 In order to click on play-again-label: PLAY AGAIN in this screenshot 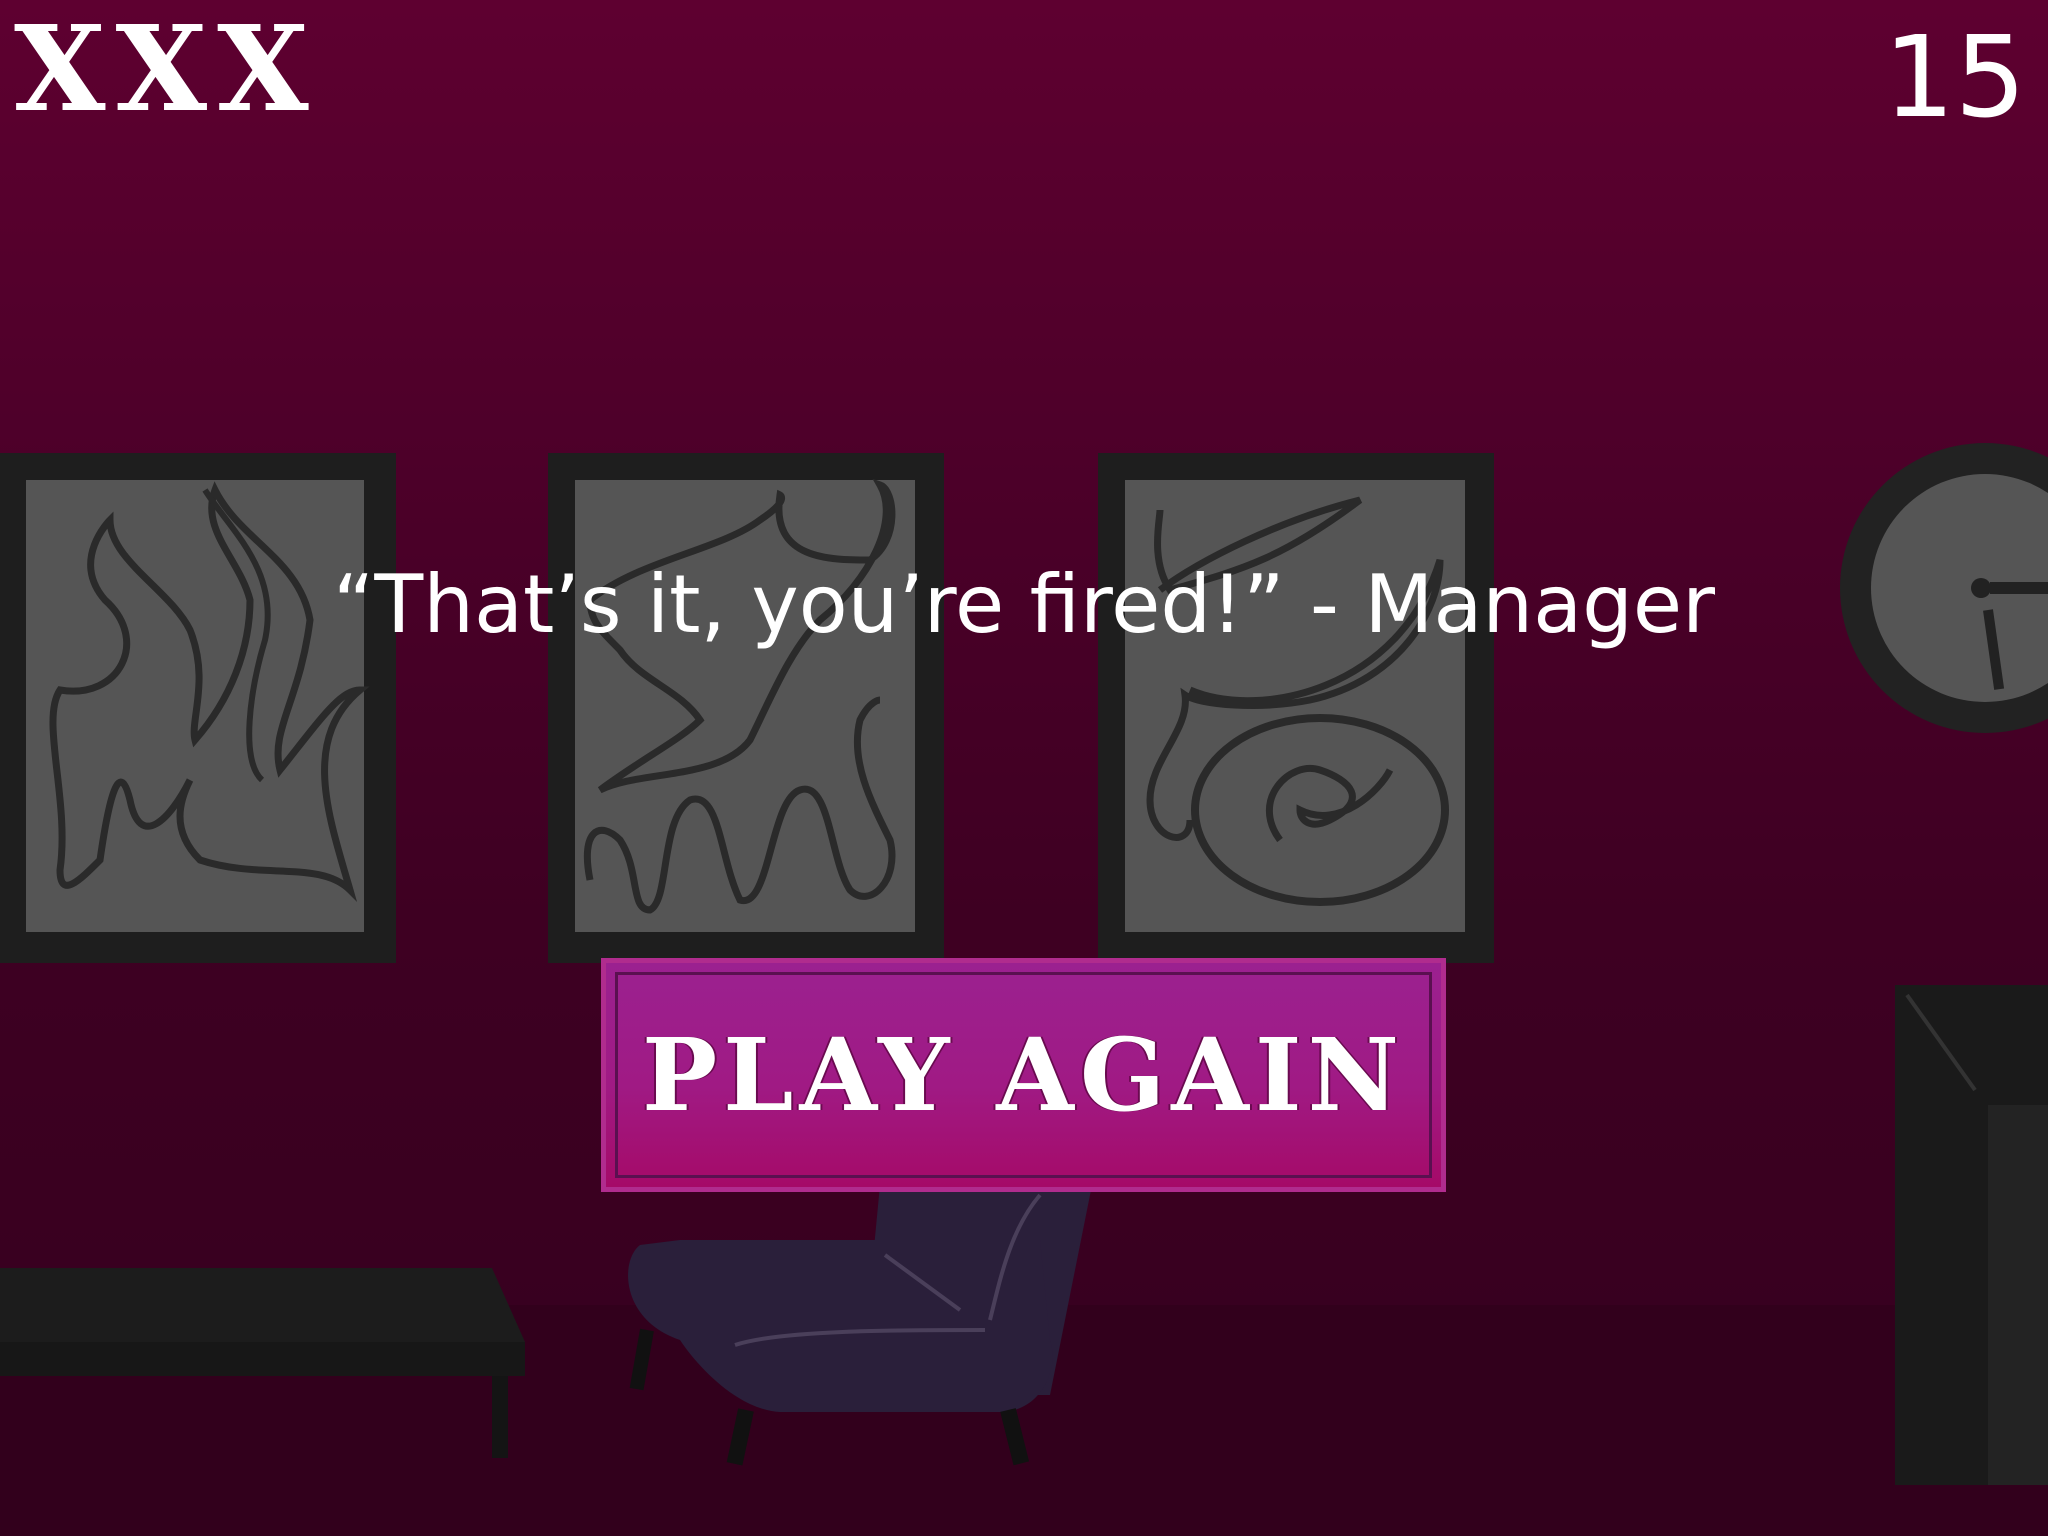, I will do `click(1023, 1075)`.